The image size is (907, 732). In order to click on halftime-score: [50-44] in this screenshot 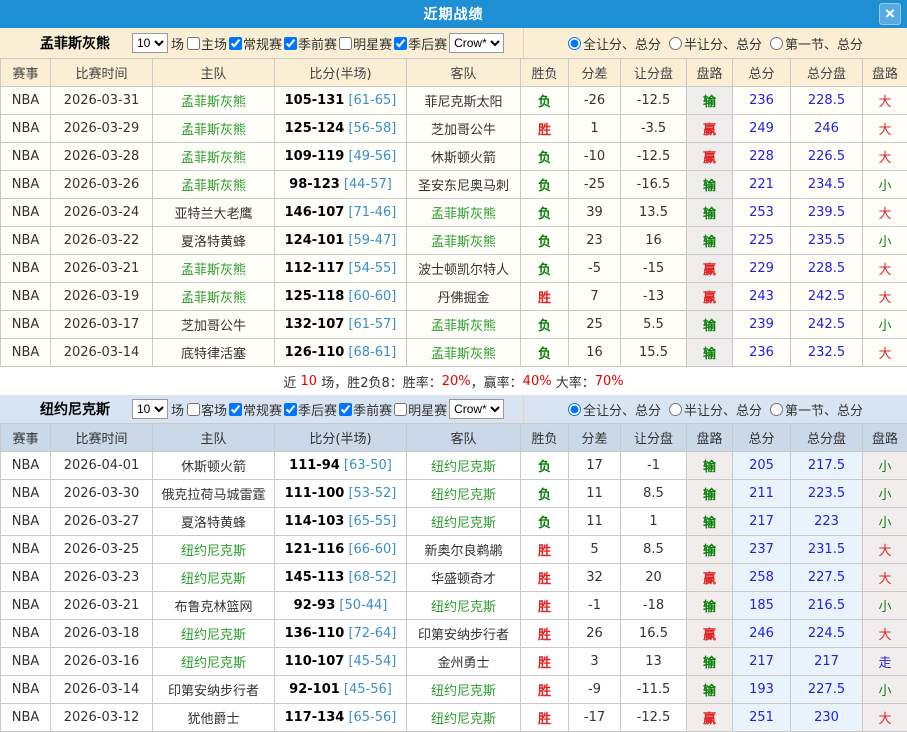, I will do `click(363, 605)`.